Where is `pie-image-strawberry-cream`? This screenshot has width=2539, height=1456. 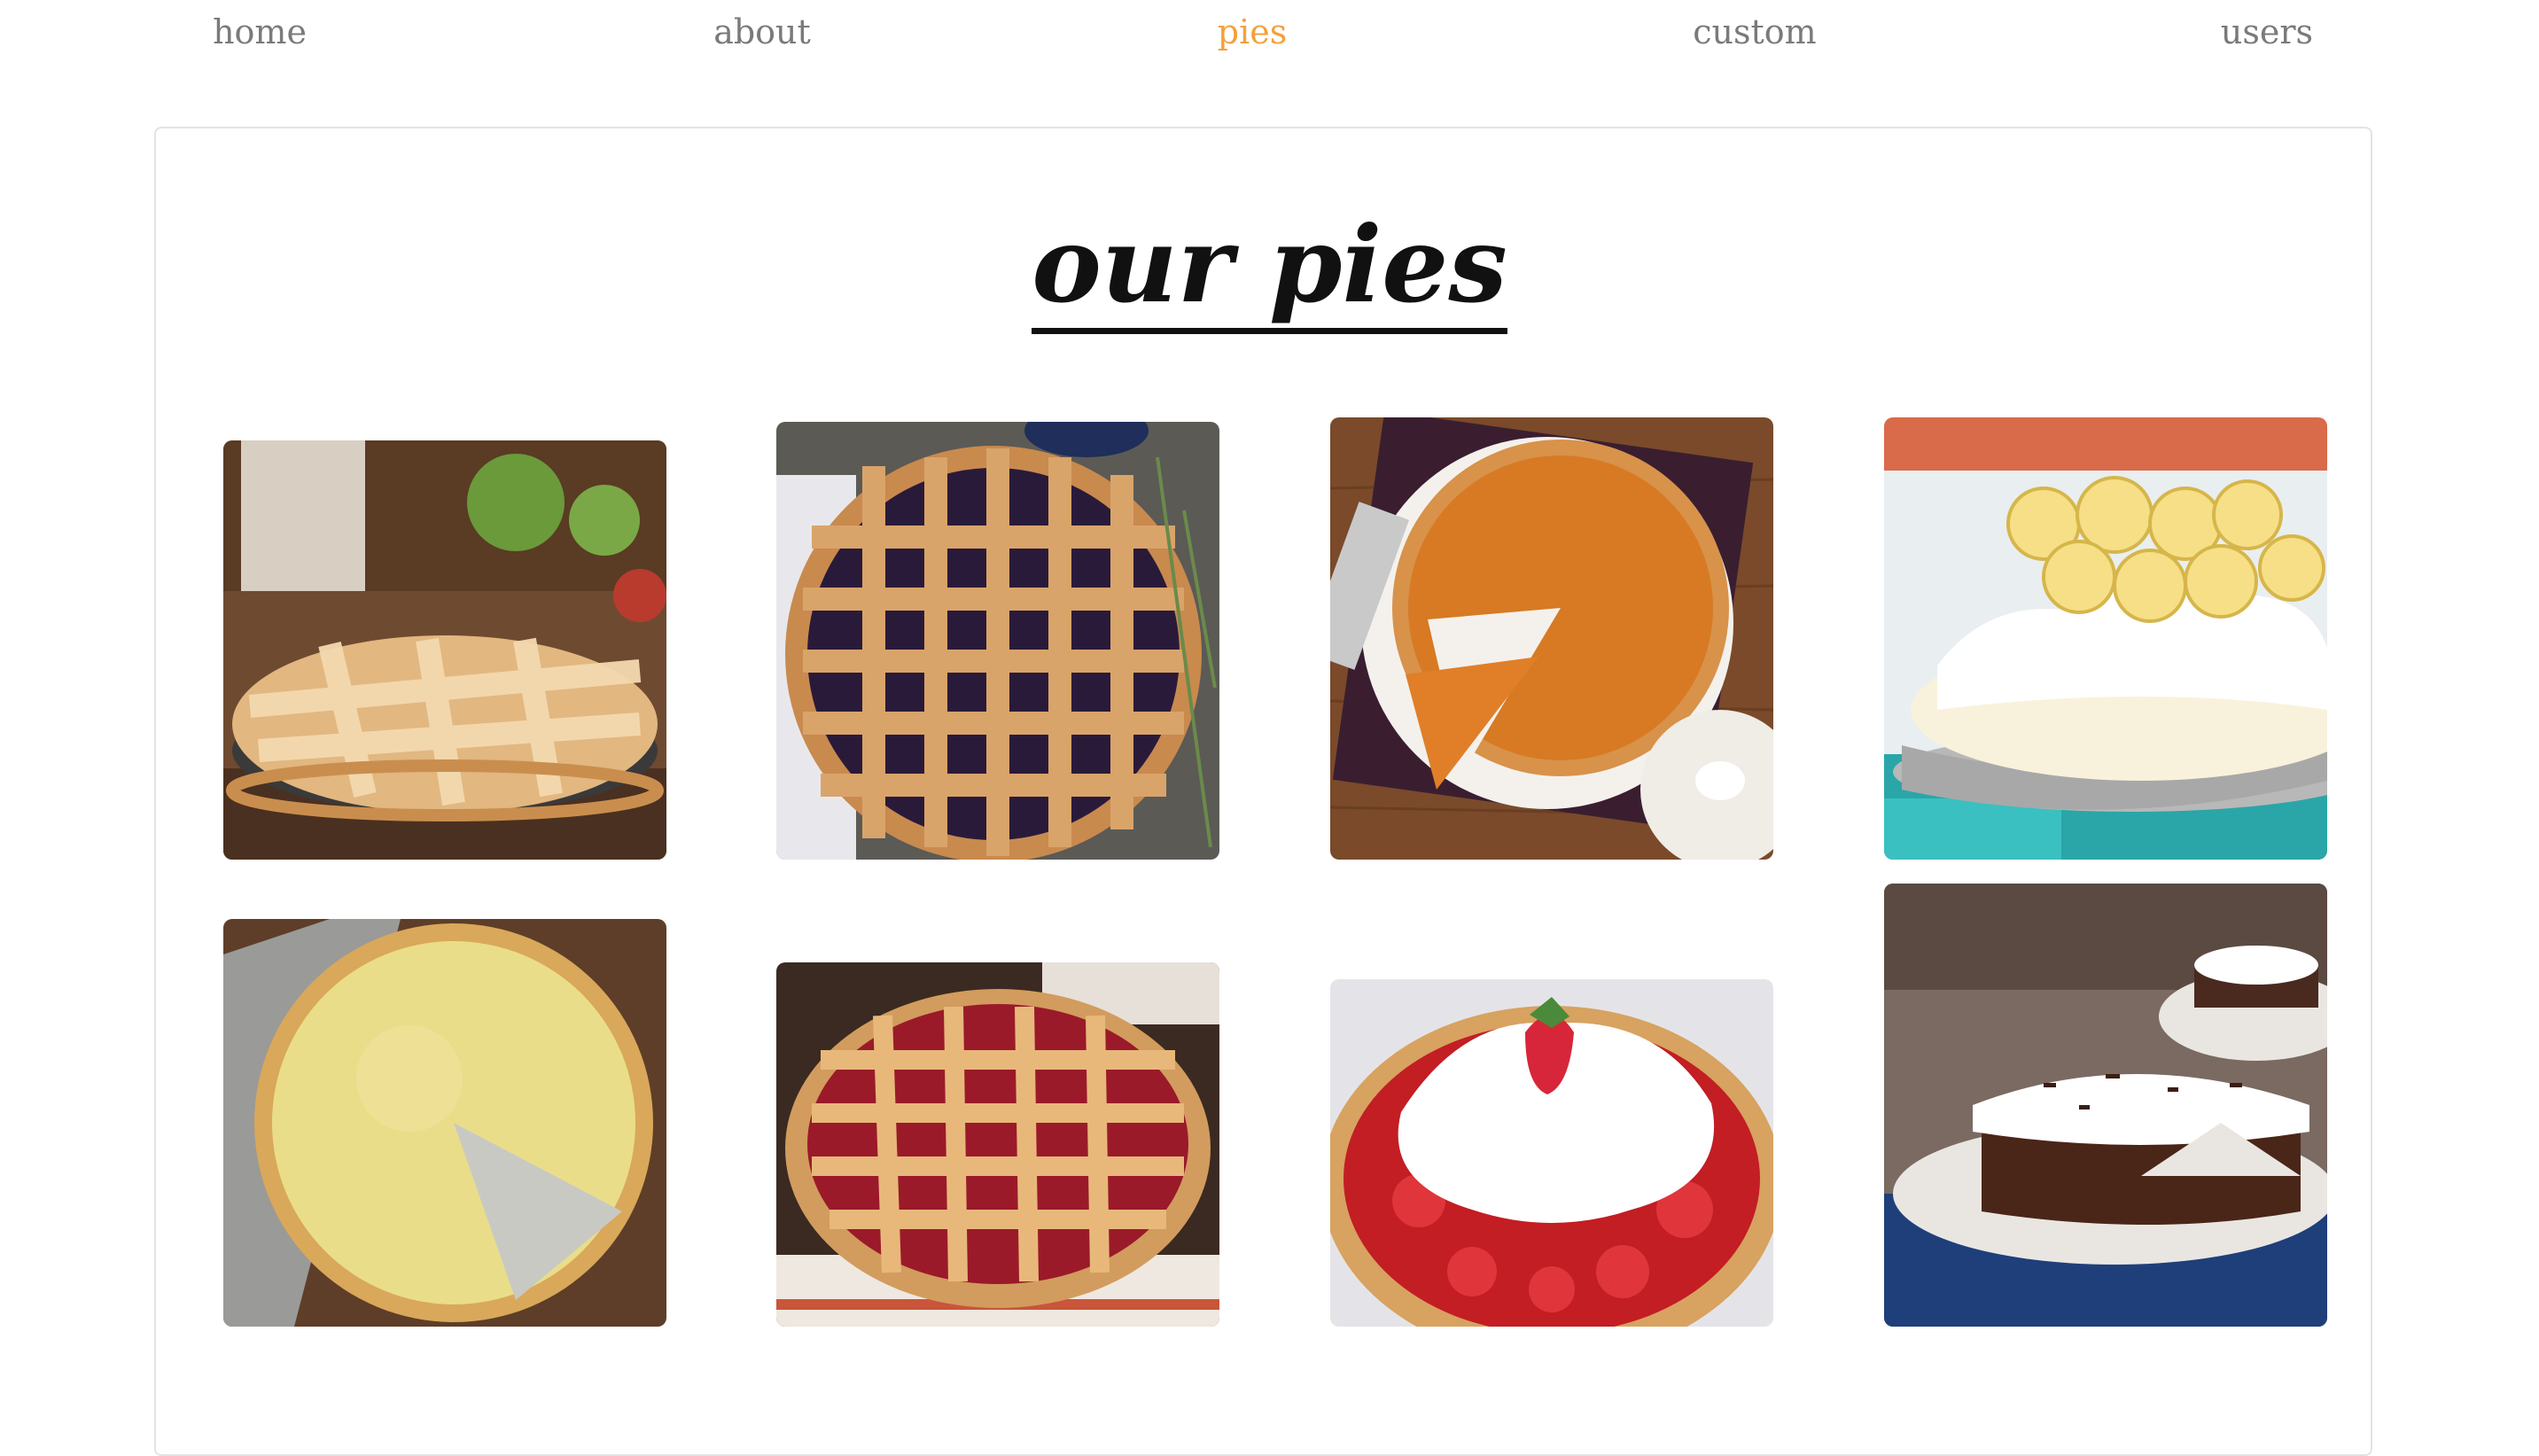
pie-image-strawberry-cream is located at coordinates (1551, 1153).